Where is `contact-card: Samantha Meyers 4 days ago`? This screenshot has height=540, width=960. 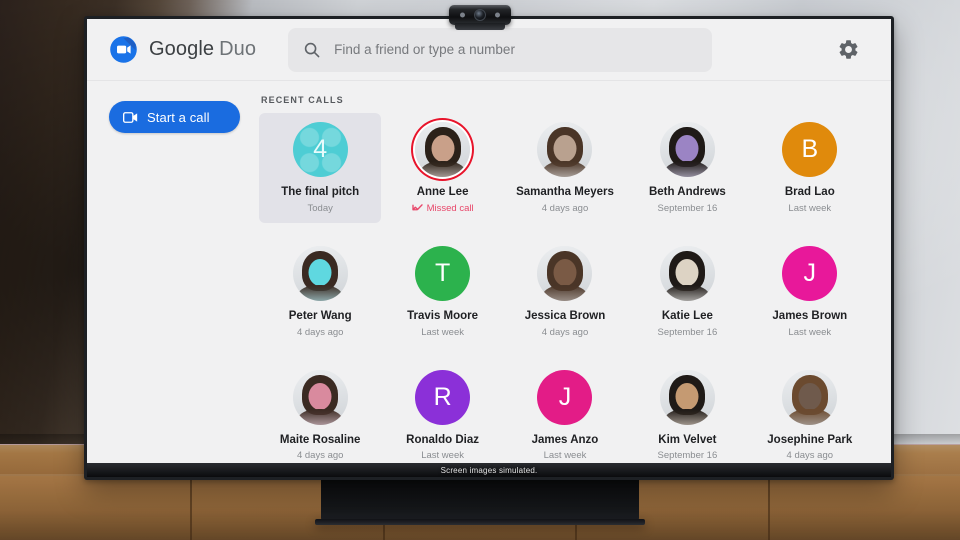 contact-card: Samantha Meyers 4 days ago is located at coordinates (565, 168).